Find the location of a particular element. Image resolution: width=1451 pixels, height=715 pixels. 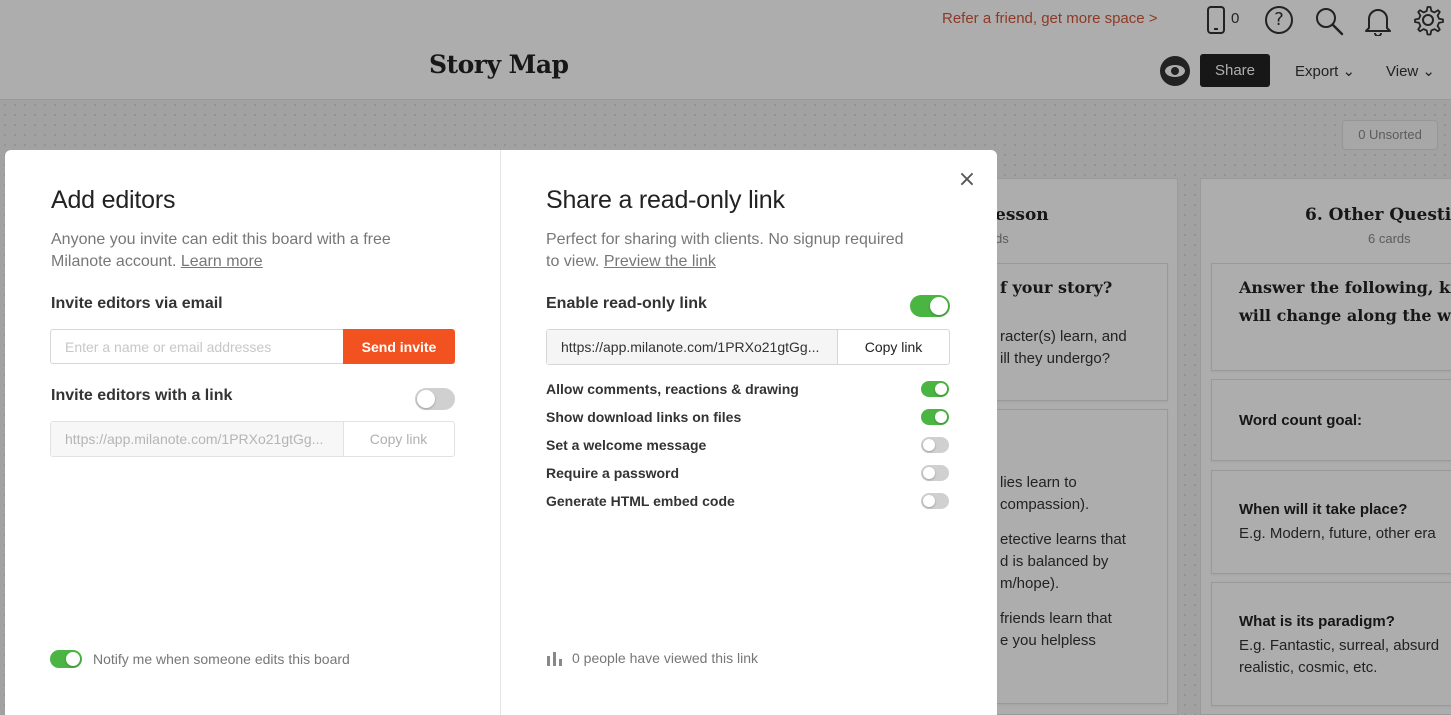

enable-readonly-toggle is located at coordinates (930, 306).